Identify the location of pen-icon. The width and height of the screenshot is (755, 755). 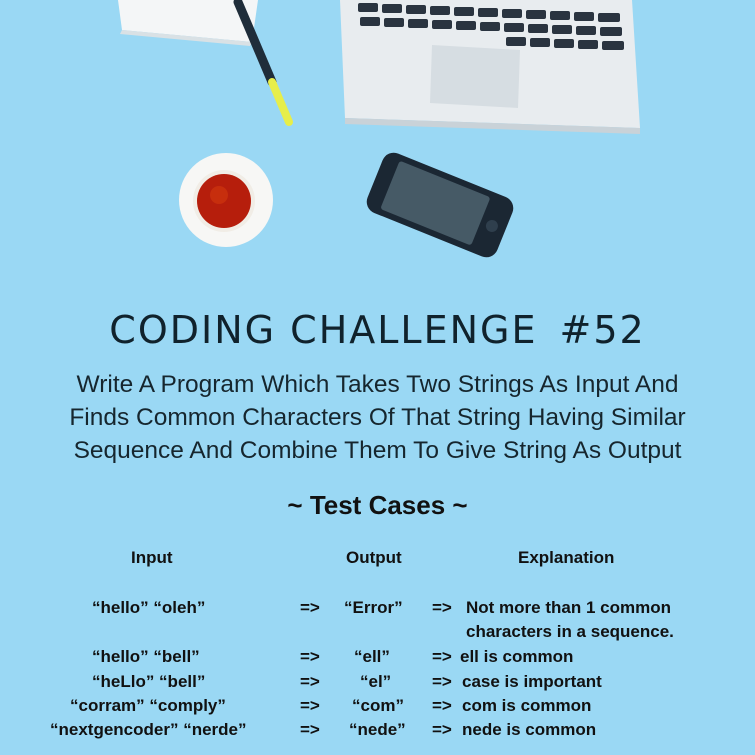
(263, 63).